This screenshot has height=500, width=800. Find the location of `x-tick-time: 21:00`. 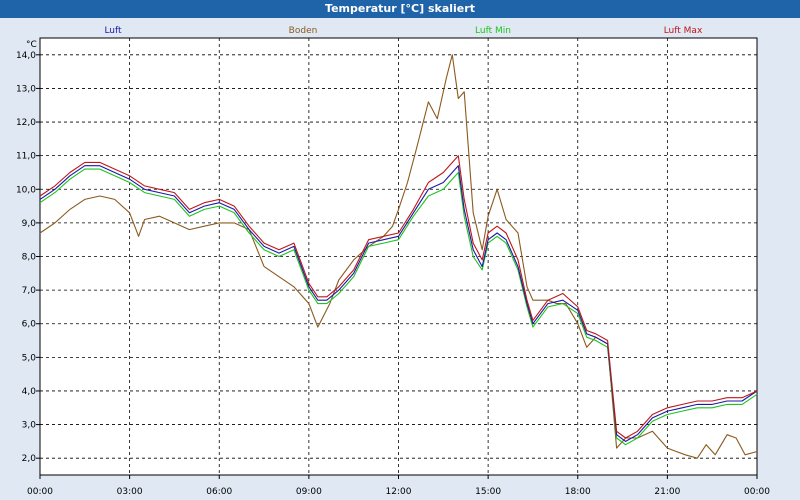

x-tick-time: 21:00 is located at coordinates (667, 492).